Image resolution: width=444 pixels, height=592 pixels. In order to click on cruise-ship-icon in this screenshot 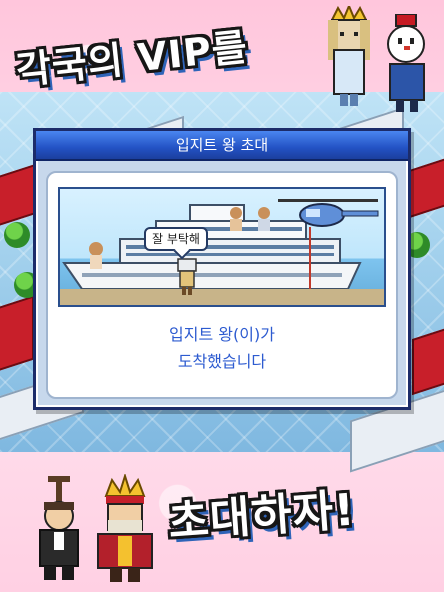, I will do `click(222, 252)`.